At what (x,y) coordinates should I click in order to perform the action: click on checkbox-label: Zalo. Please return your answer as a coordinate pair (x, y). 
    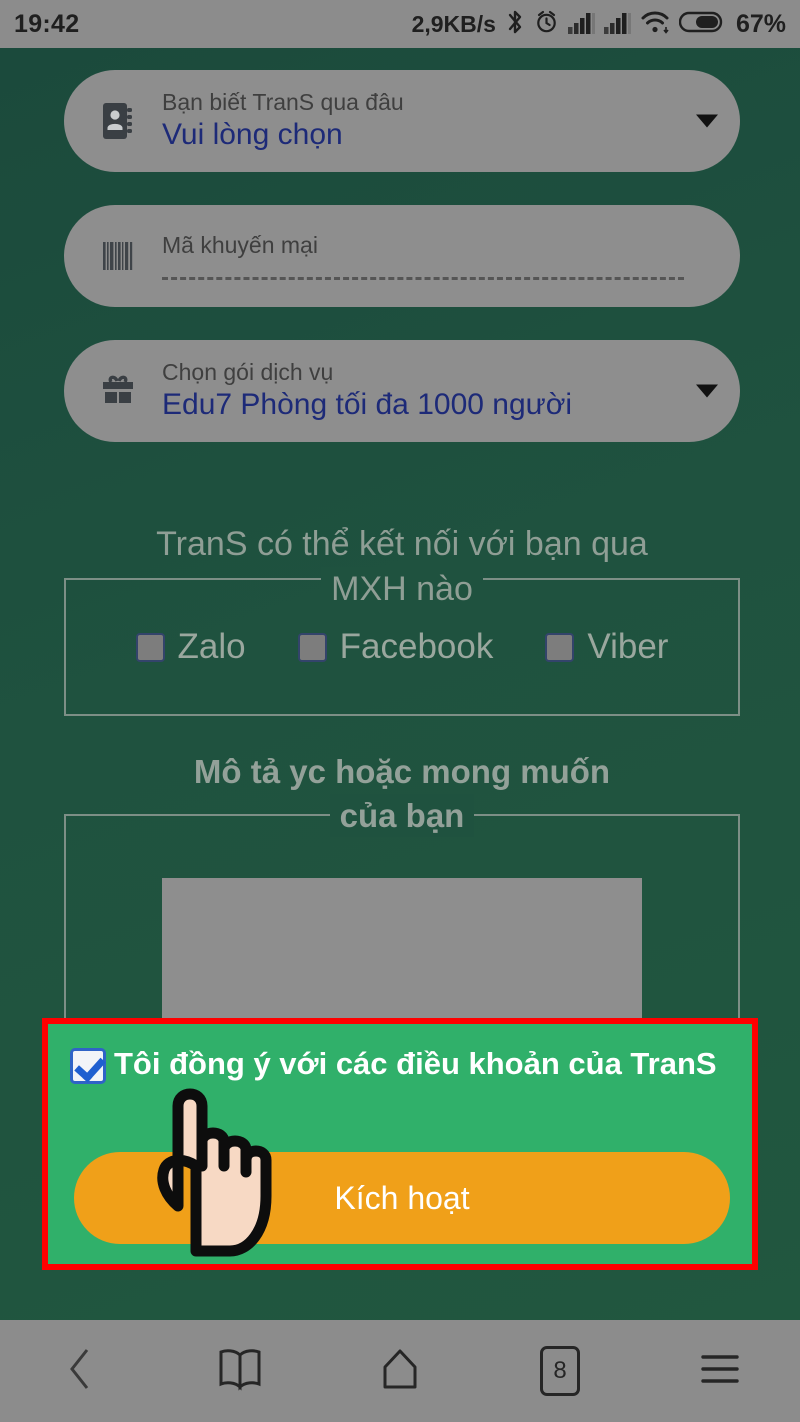
    Looking at the image, I should click on (211, 646).